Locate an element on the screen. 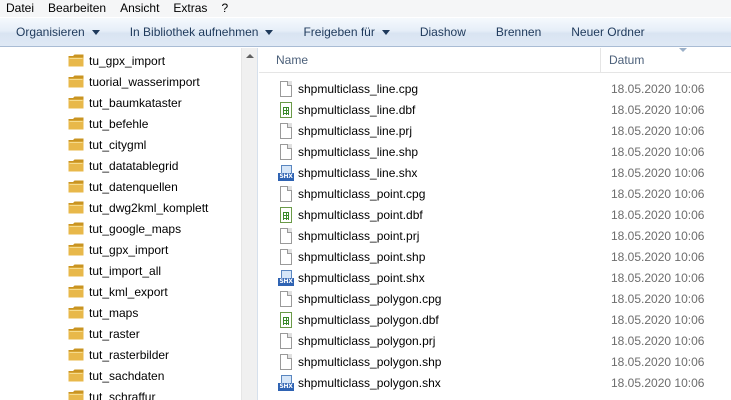  folder-label: tut_citygml is located at coordinates (118, 144).